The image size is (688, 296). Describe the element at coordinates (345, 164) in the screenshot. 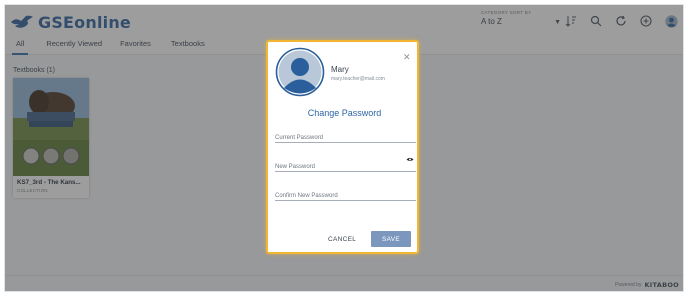

I see `new-password-field: New Password` at that location.